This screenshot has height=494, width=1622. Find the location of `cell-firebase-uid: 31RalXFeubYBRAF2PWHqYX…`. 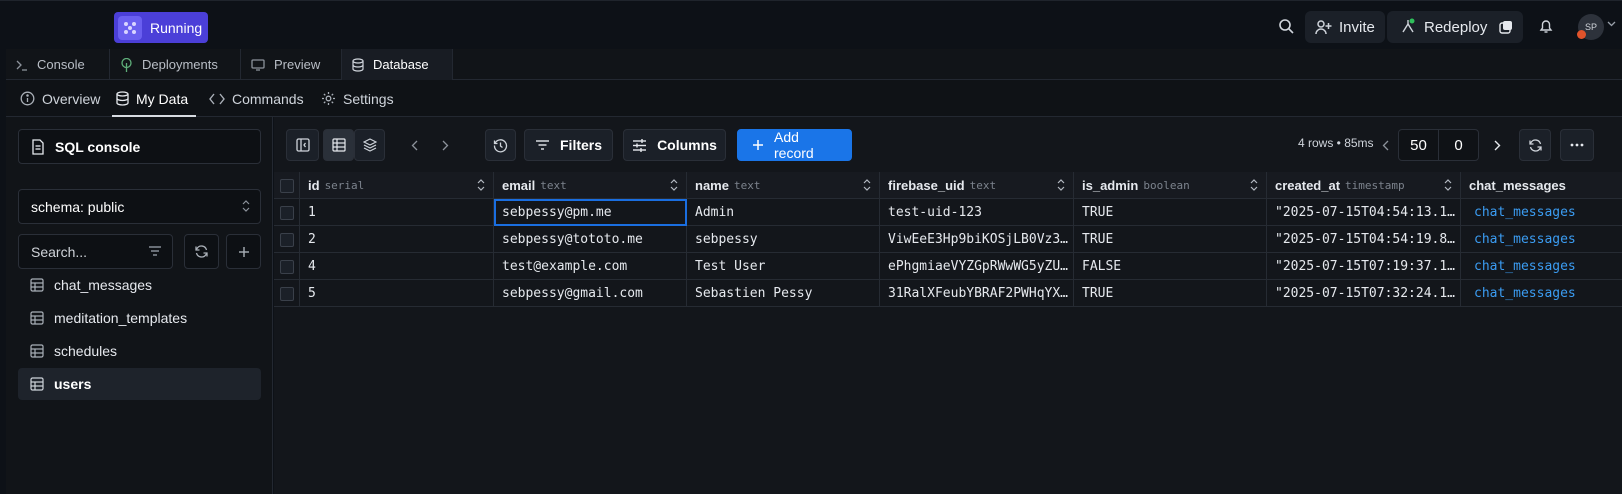

cell-firebase-uid: 31RalXFeubYBRAF2PWHqYX… is located at coordinates (977, 293).